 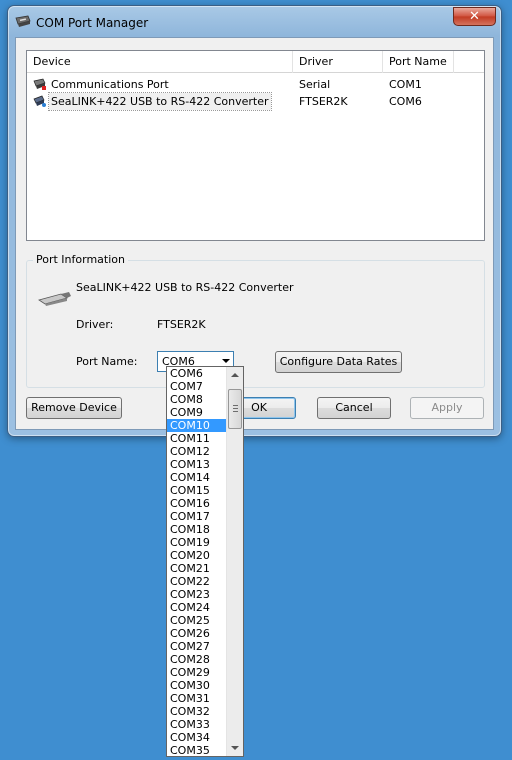 I want to click on dropdown-option: COM22, so click(x=197, y=581).